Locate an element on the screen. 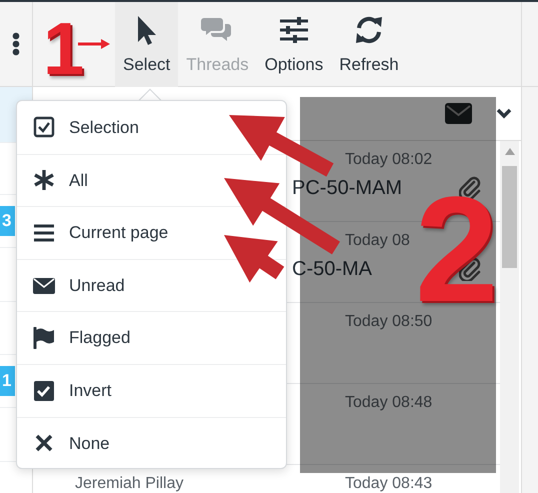 The image size is (538, 493). step-number: 2 is located at coordinates (456, 249).